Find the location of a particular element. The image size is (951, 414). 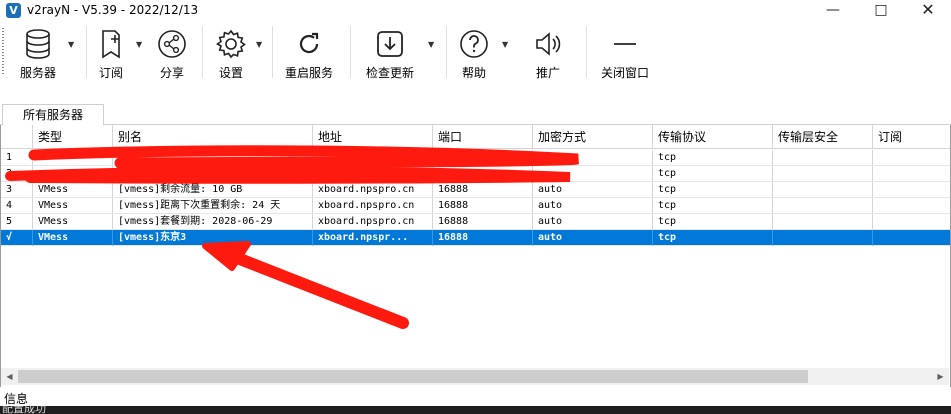

subscription-label: 订阅 is located at coordinates (110, 73).